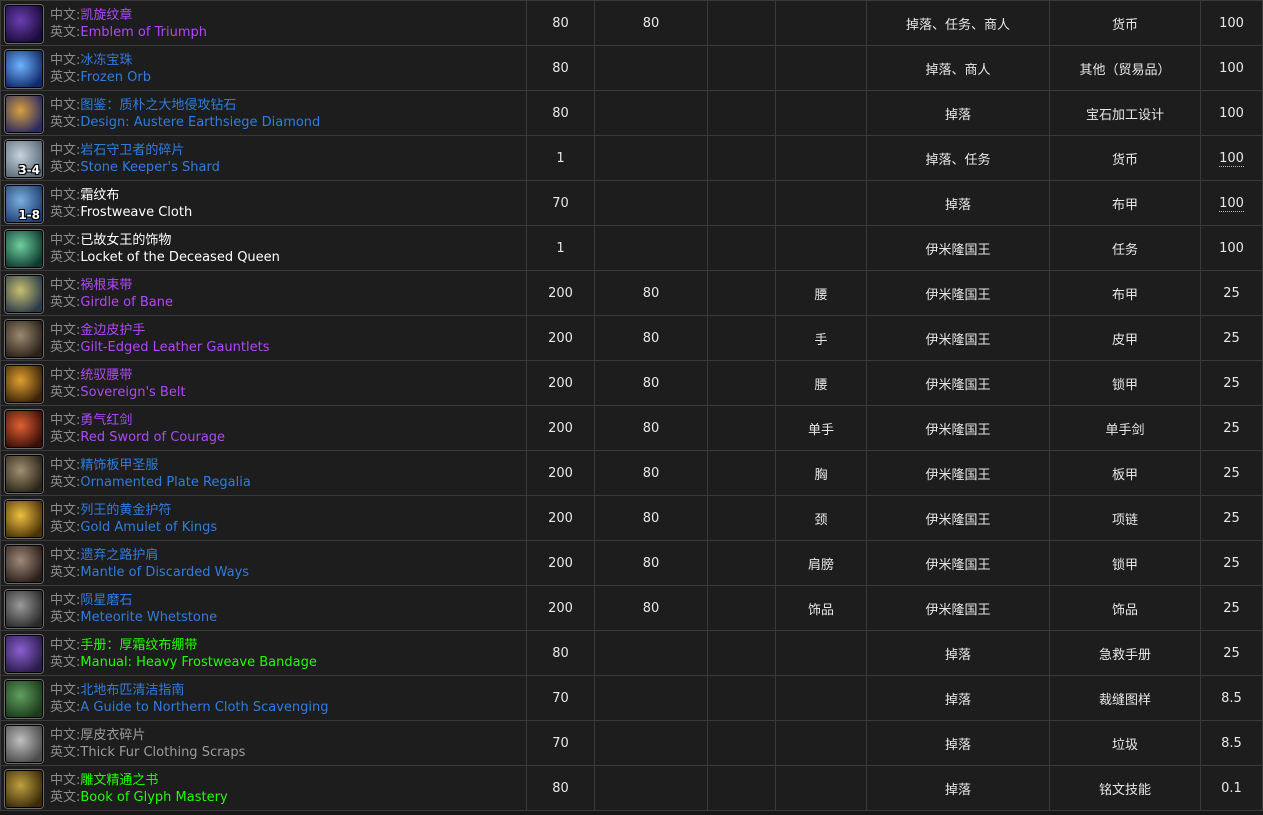 The image size is (1263, 815). I want to click on item-name-cn: 精饰板甲圣服, so click(119, 465).